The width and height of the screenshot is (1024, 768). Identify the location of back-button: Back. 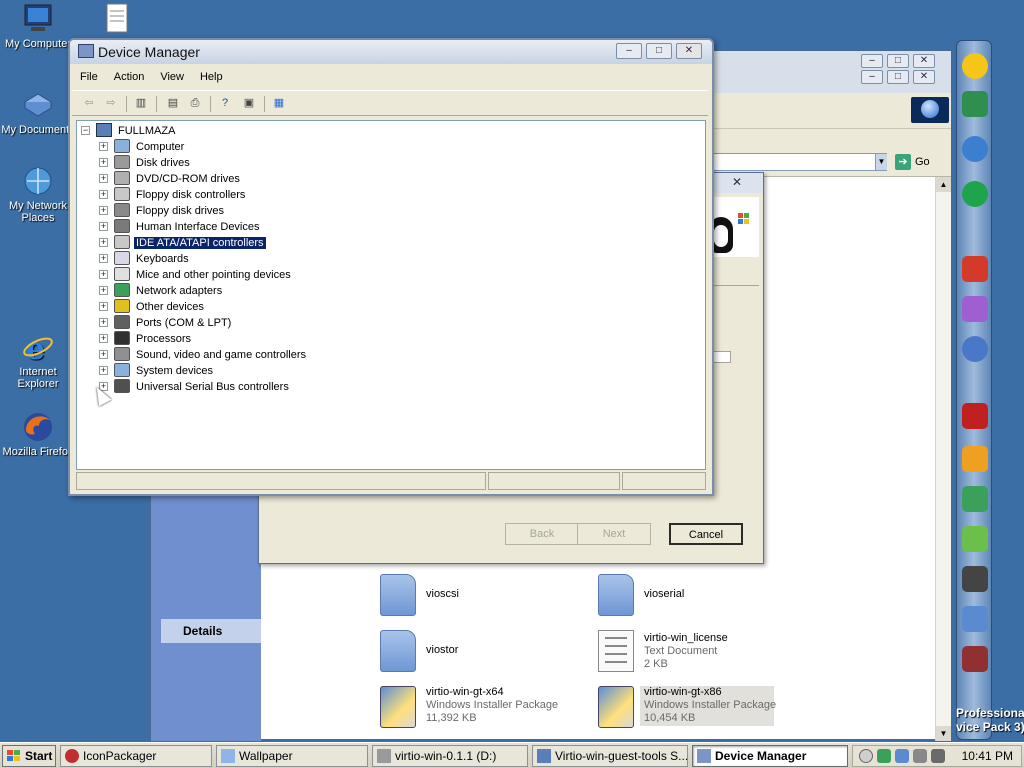
(542, 534).